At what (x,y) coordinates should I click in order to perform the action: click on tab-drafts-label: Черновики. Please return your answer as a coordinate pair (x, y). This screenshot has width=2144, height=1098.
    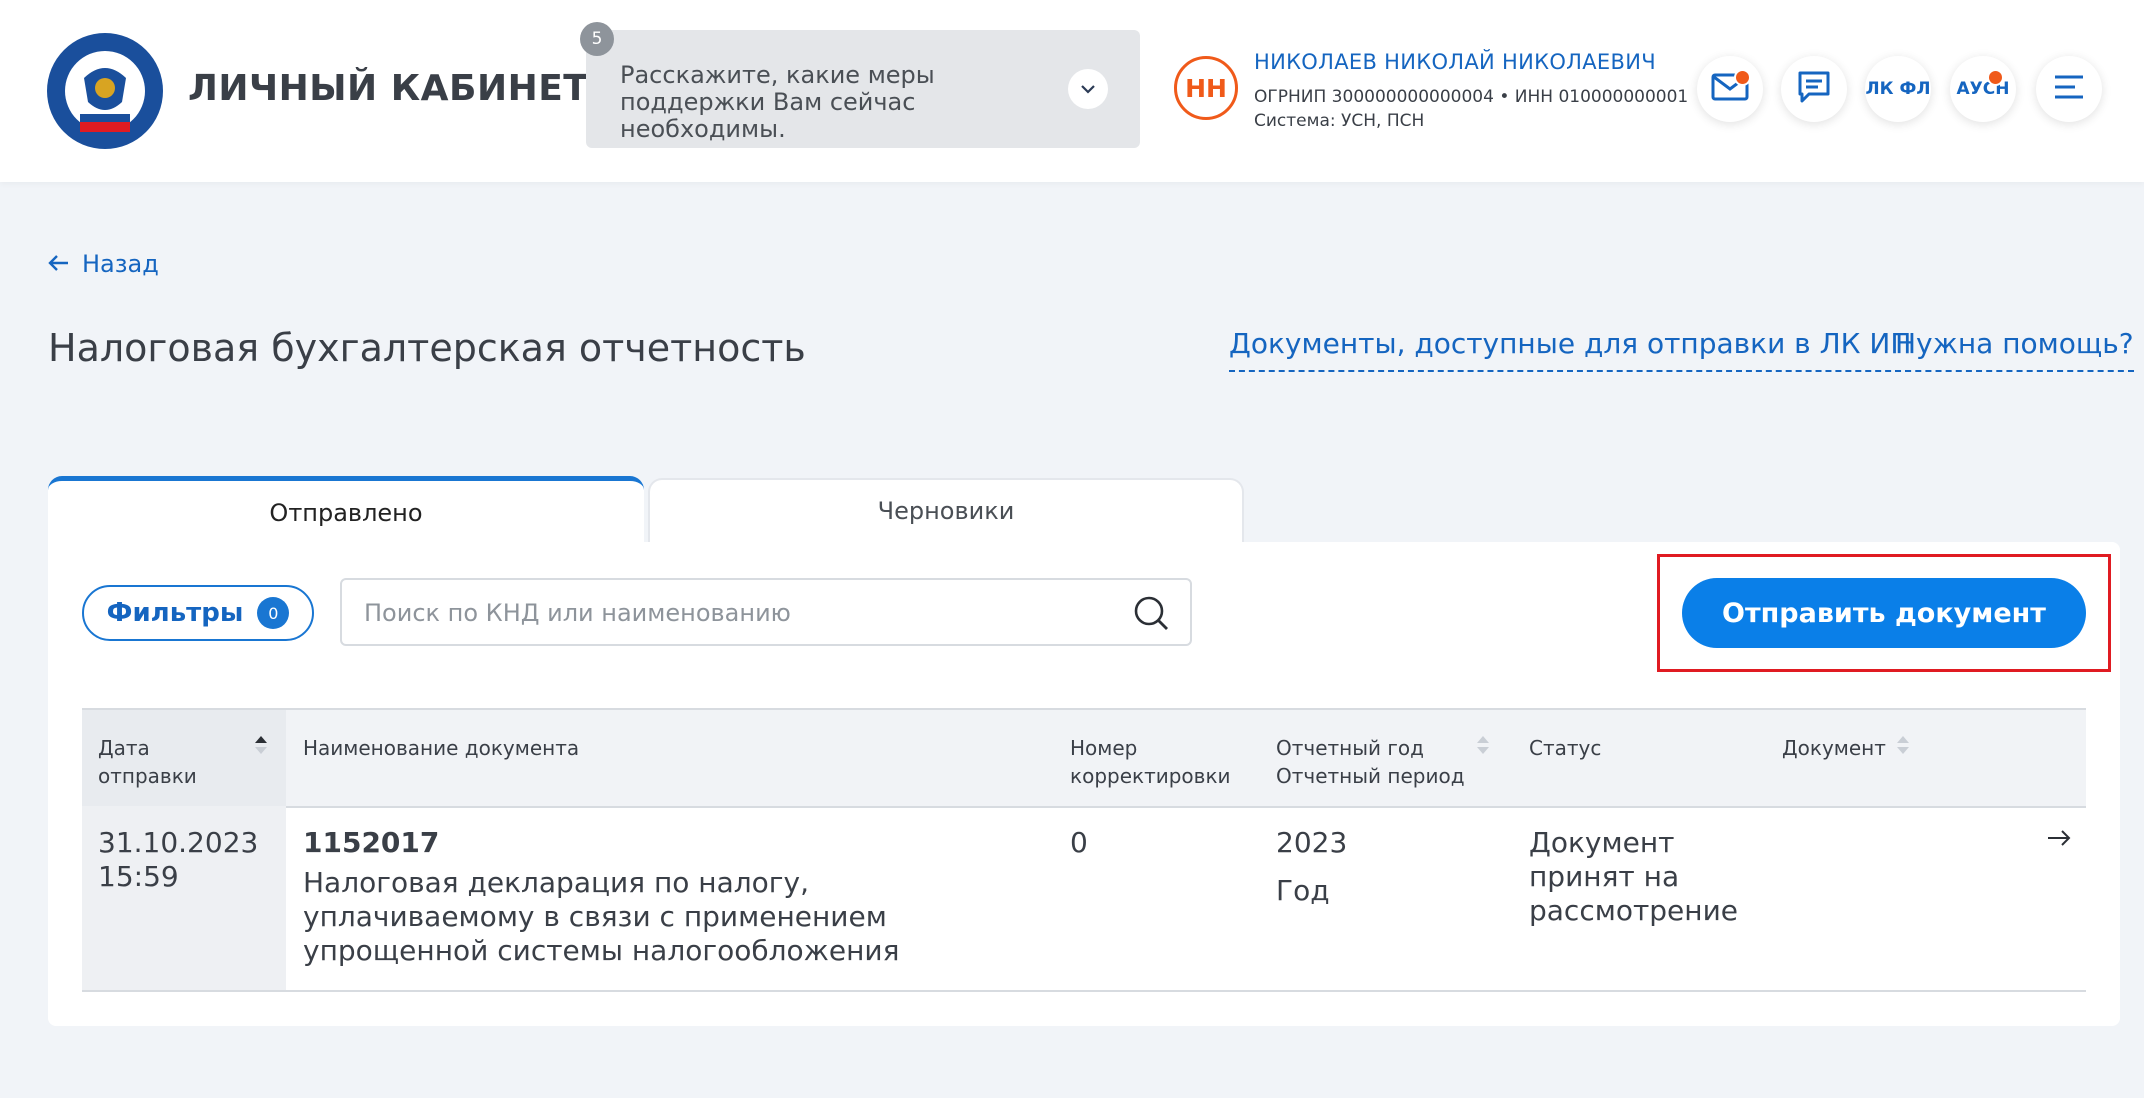
    Looking at the image, I should click on (946, 511).